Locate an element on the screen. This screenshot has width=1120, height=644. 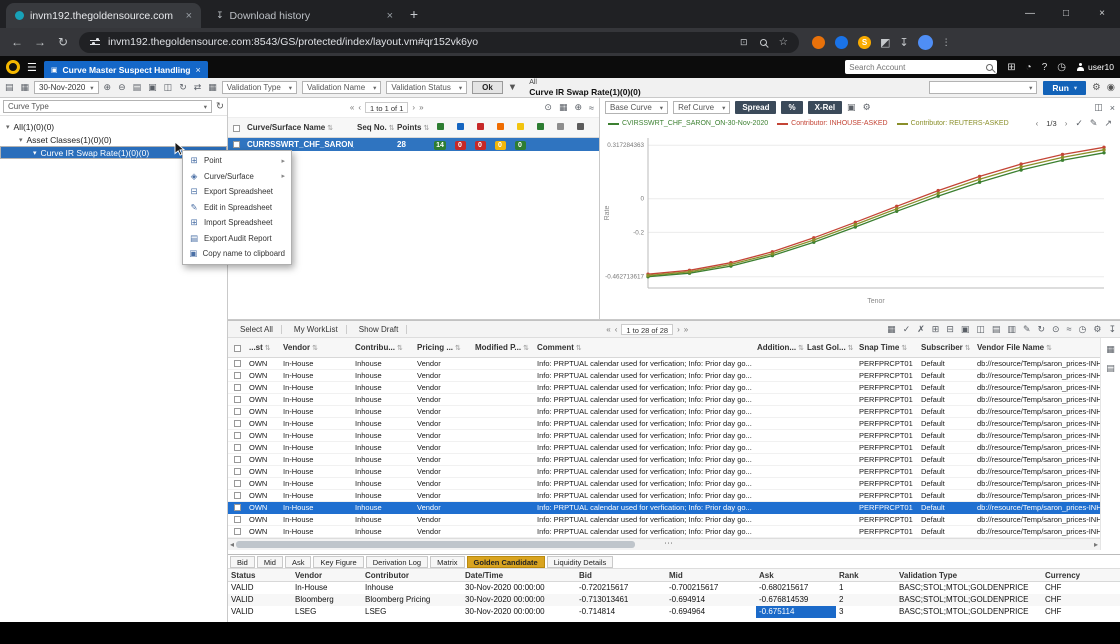
column-header: Addition... ⇅ is located at coordinates (779, 347).